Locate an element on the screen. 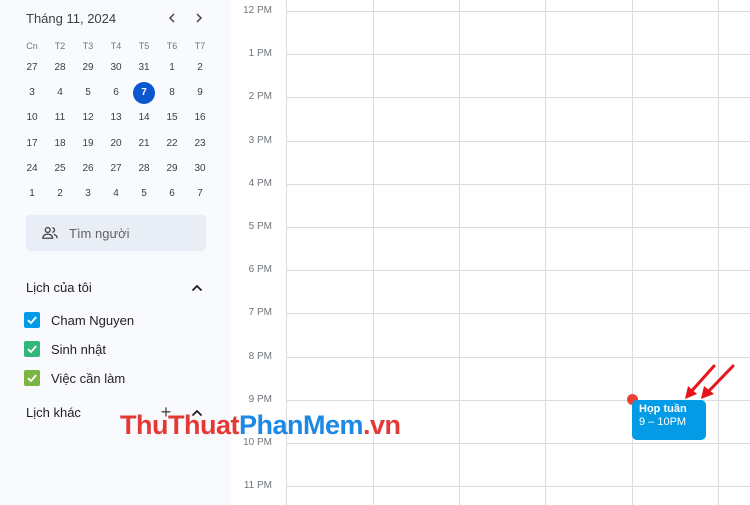 The image size is (750, 505). day-number: 23 is located at coordinates (200, 143).